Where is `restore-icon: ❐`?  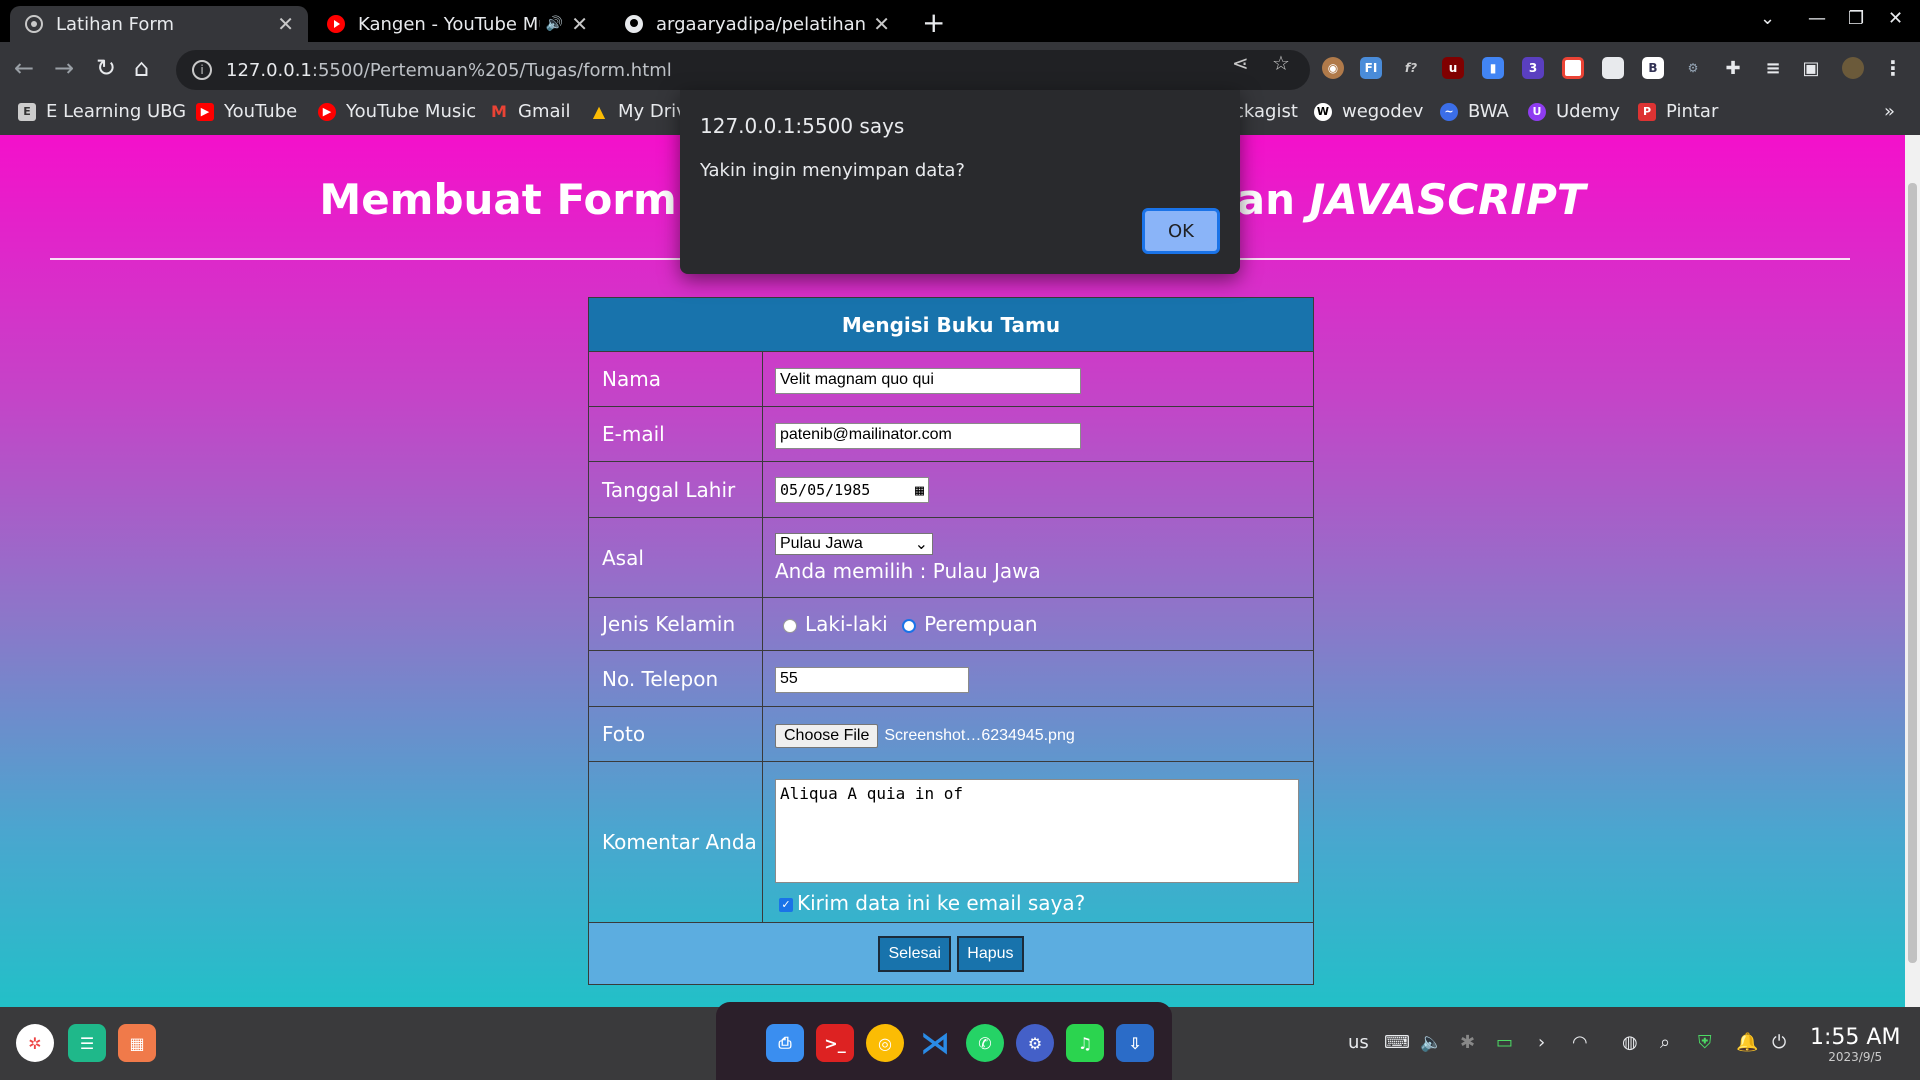 restore-icon: ❐ is located at coordinates (1856, 18).